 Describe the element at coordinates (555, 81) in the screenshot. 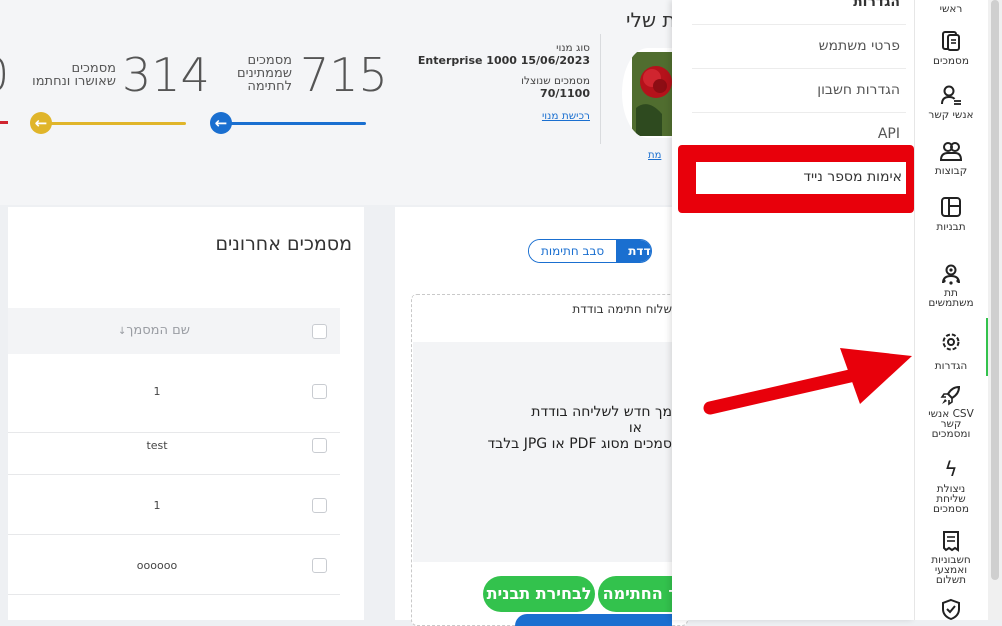

I see `sent-label: מסמכים שנוצלו` at that location.